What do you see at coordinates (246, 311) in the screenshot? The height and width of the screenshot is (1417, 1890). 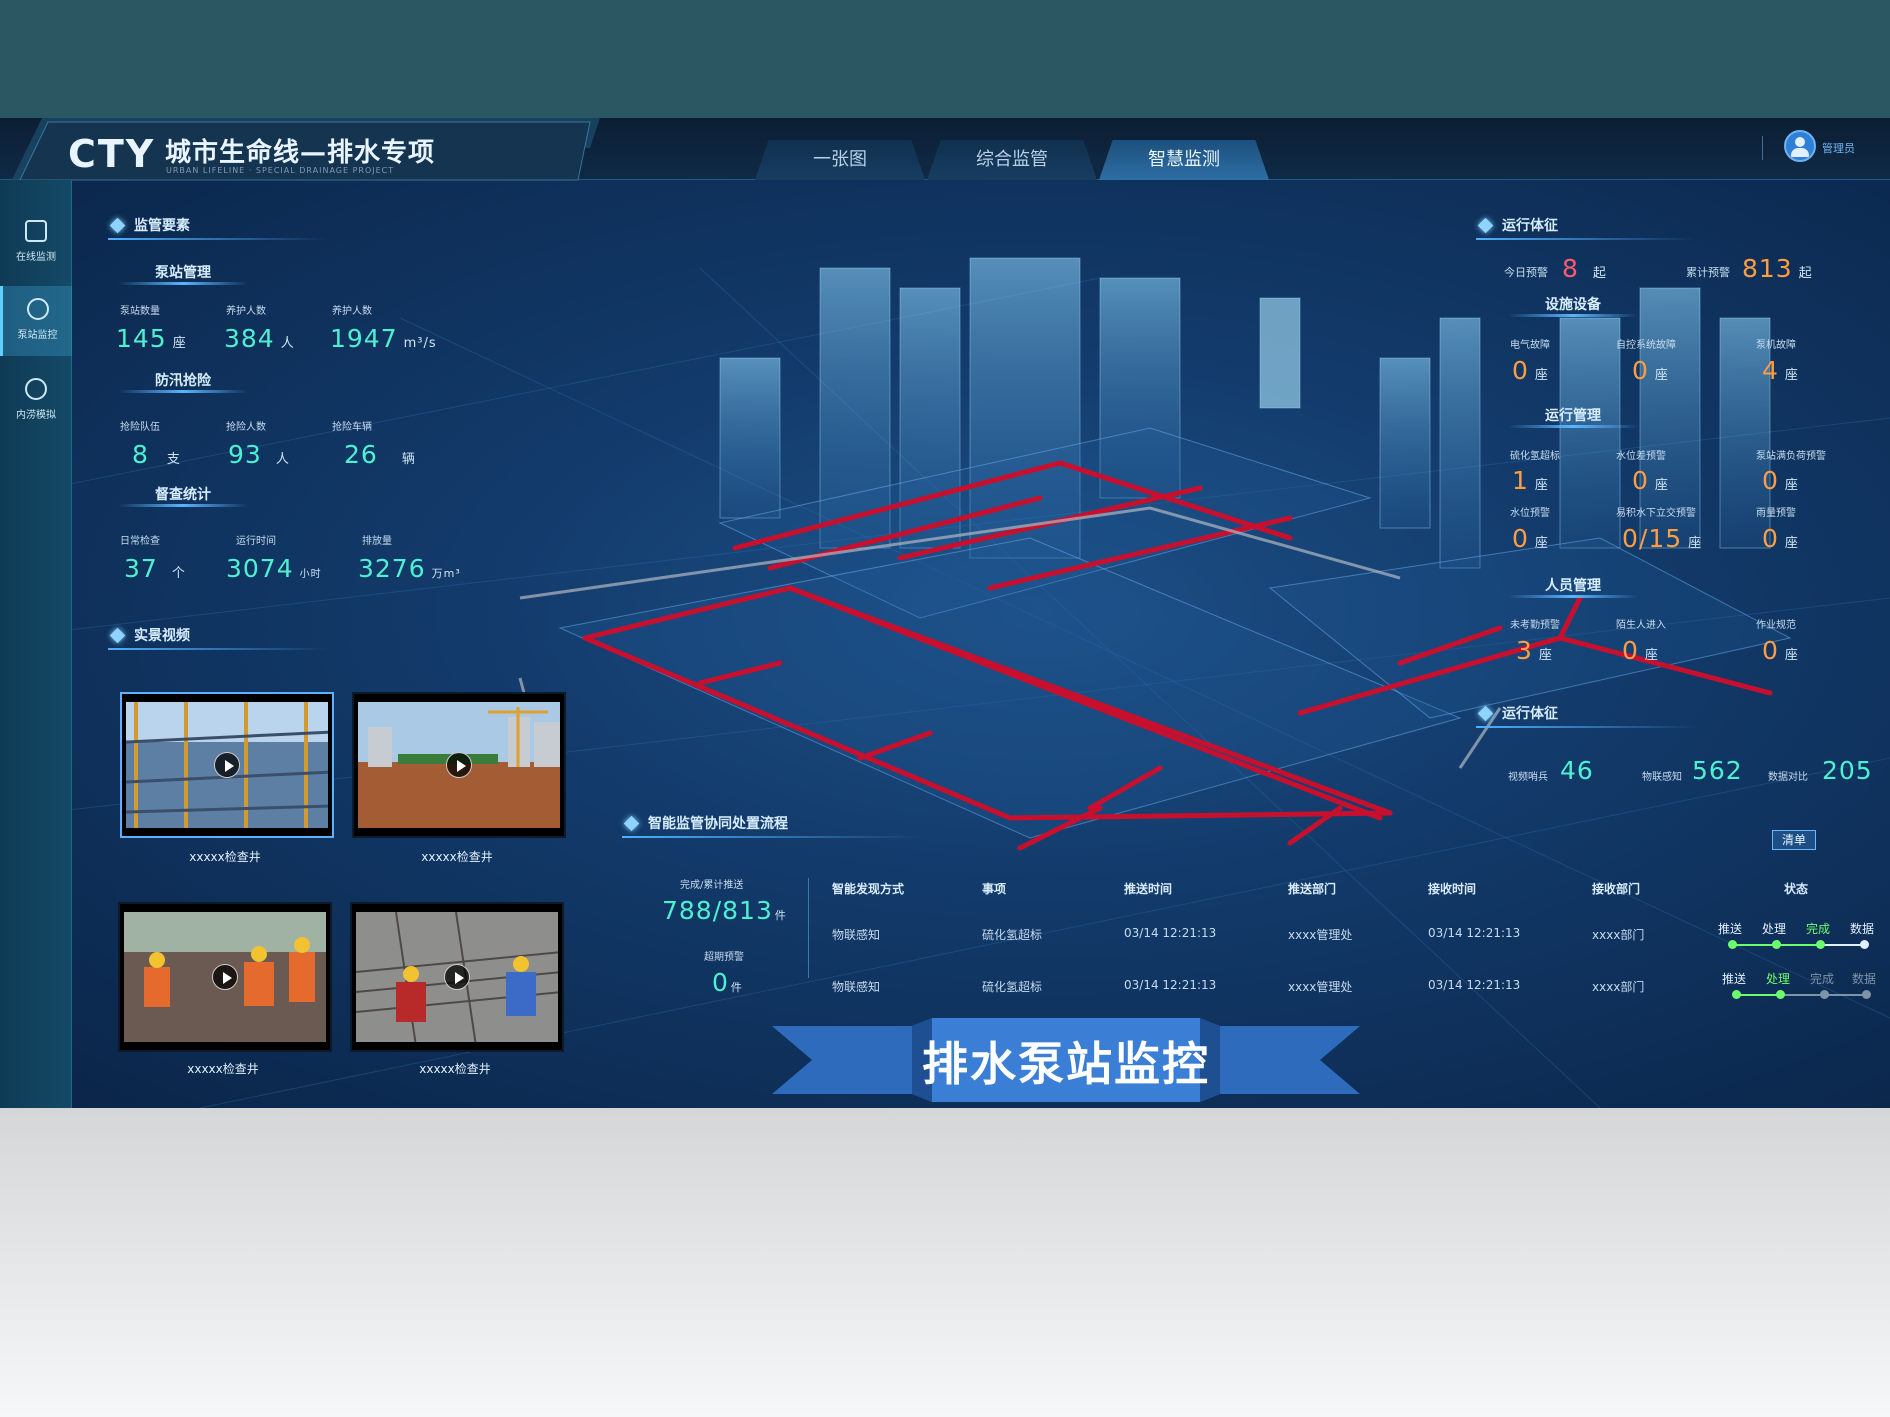 I see `kpi-label: 养护人数` at bounding box center [246, 311].